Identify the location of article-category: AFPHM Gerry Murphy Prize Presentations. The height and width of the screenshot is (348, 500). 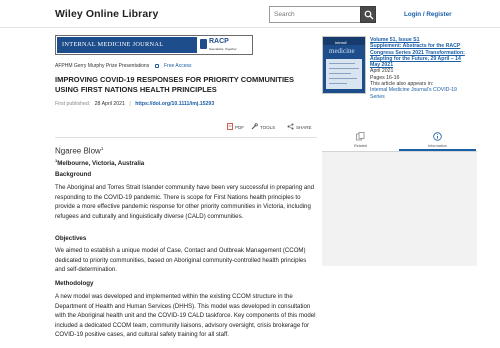
(102, 66).